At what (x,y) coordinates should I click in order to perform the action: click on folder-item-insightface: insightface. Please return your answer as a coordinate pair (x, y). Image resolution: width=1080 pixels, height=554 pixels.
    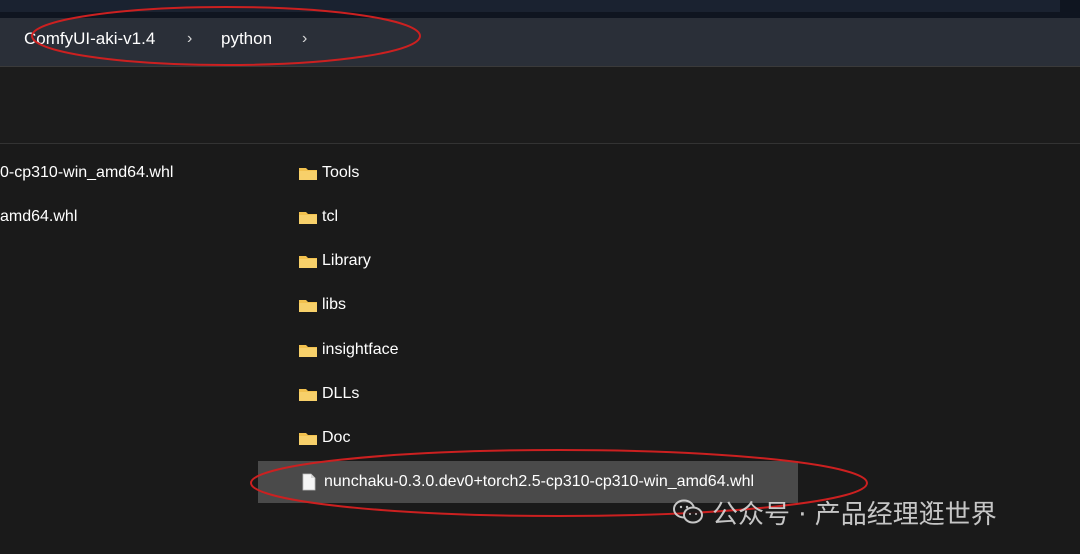
    Looking at the image, I should click on (348, 350).